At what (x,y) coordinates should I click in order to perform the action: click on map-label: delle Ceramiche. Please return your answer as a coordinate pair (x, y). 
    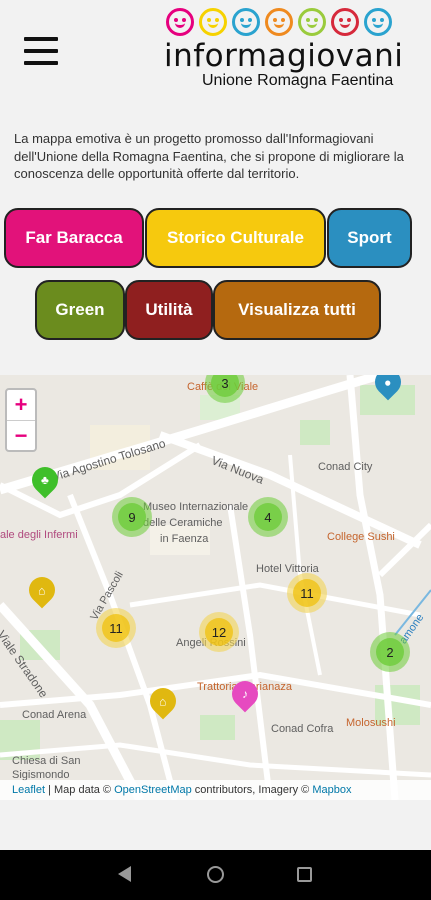
    Looking at the image, I should click on (183, 523).